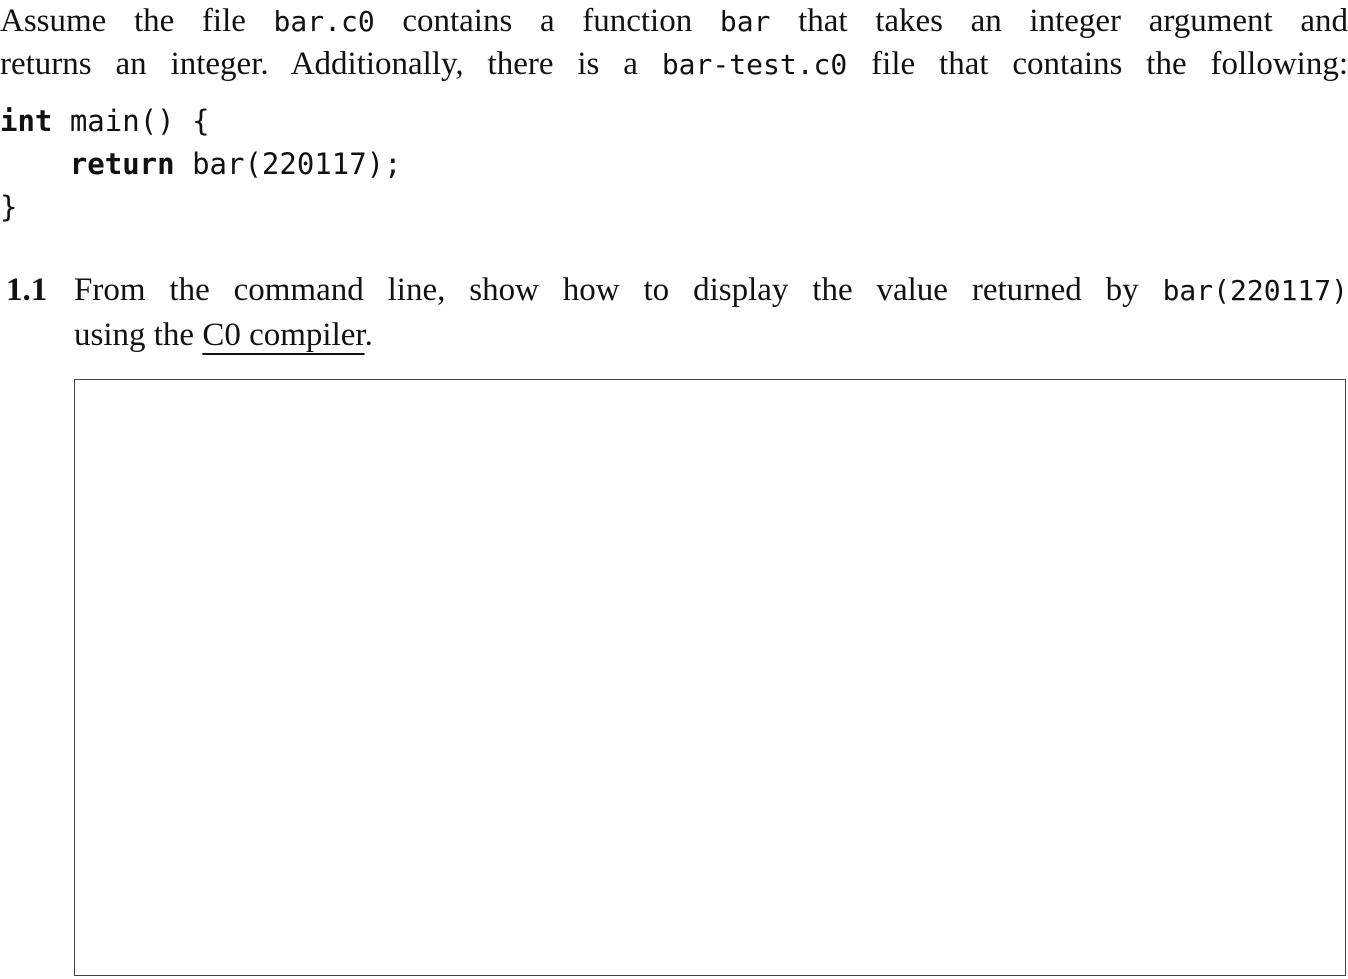  Describe the element at coordinates (1059, 21) in the screenshot. I see `intro-text: that takes an integer argument and` at that location.